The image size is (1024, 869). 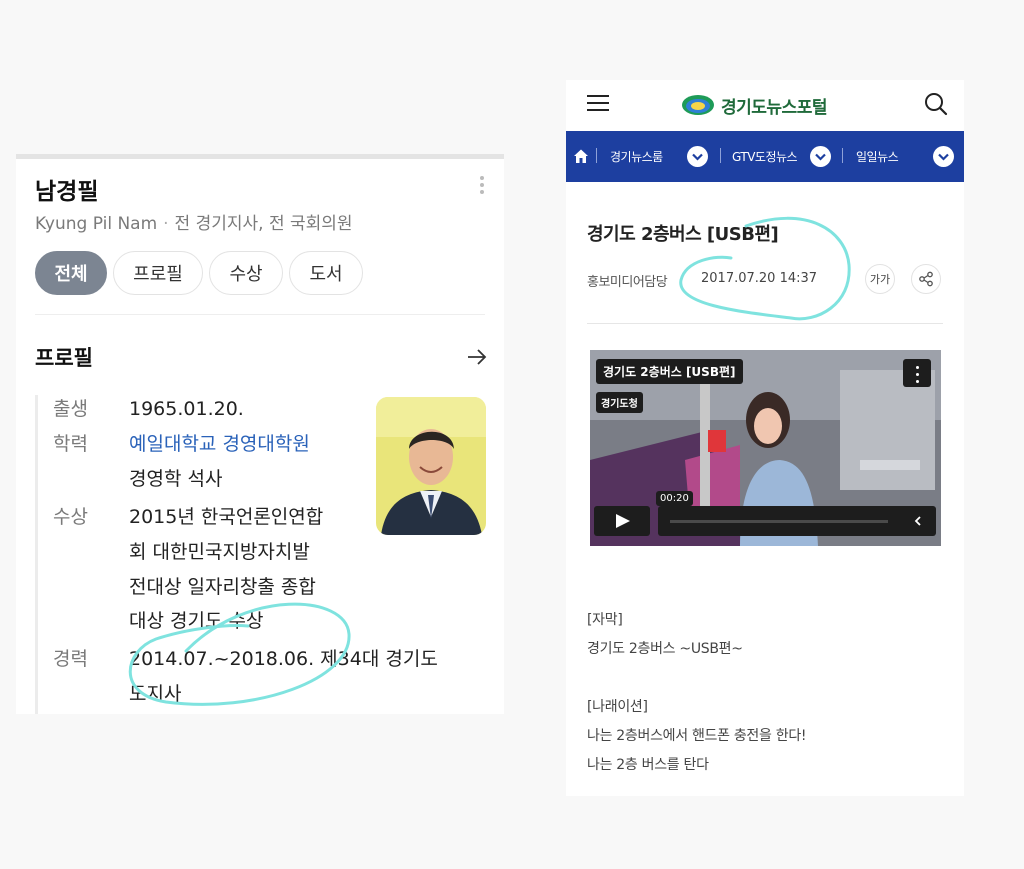 I want to click on share-icon, so click(x=926, y=279).